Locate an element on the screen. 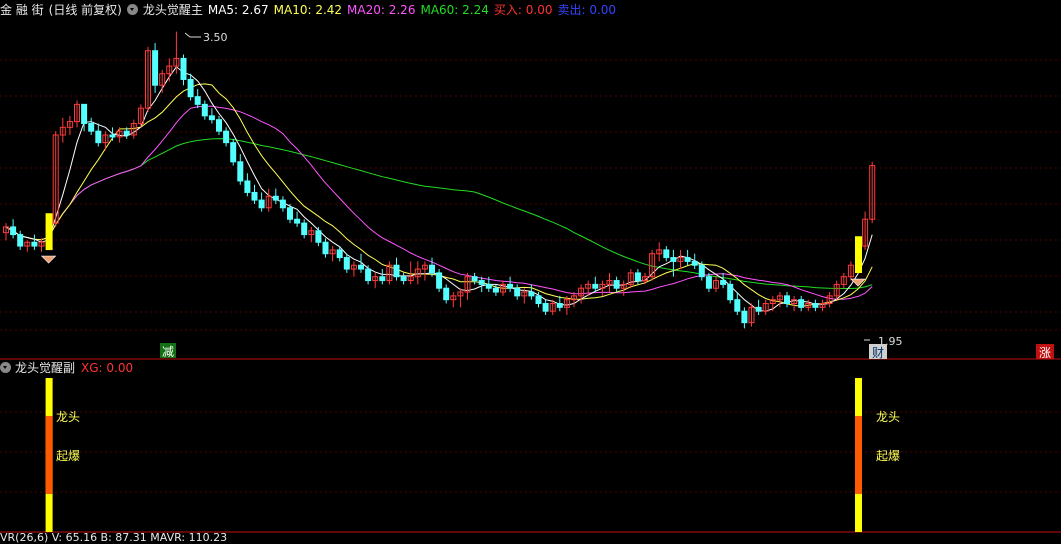 The image size is (1061, 544). marker-rise: 涨 is located at coordinates (1045, 352).